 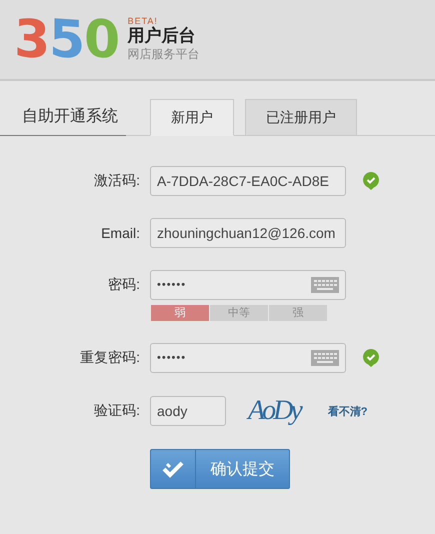 What do you see at coordinates (66, 39) in the screenshot?
I see `logo-digit: 5` at bounding box center [66, 39].